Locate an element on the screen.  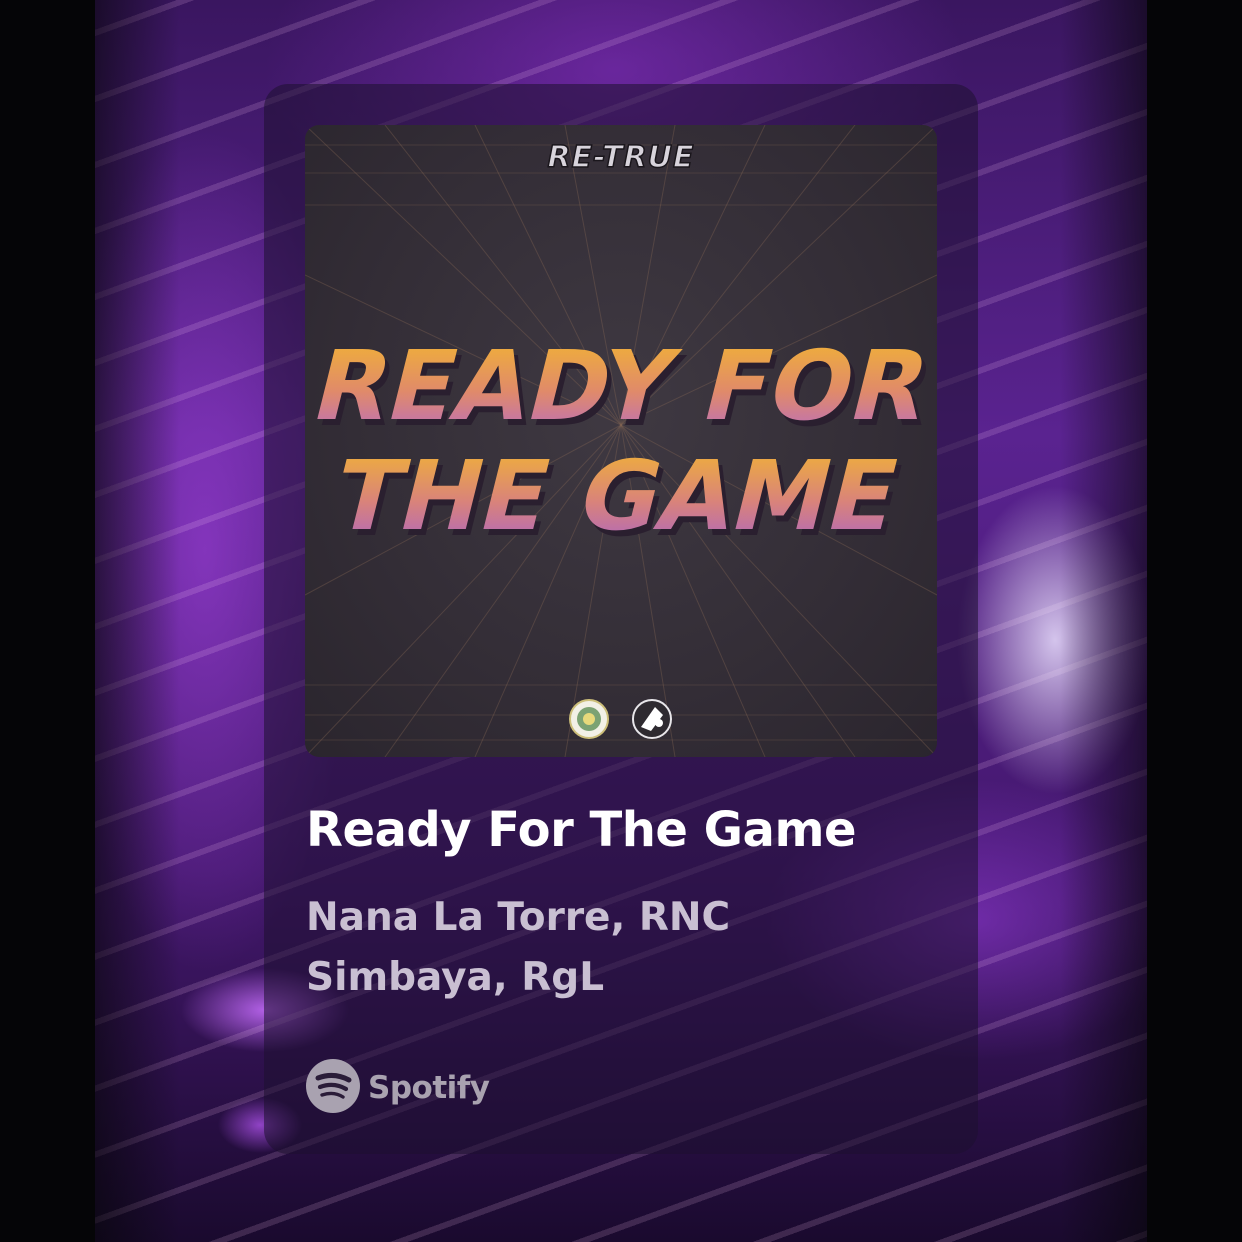
cover-title-line1: READY FOR is located at coordinates (621, 385).